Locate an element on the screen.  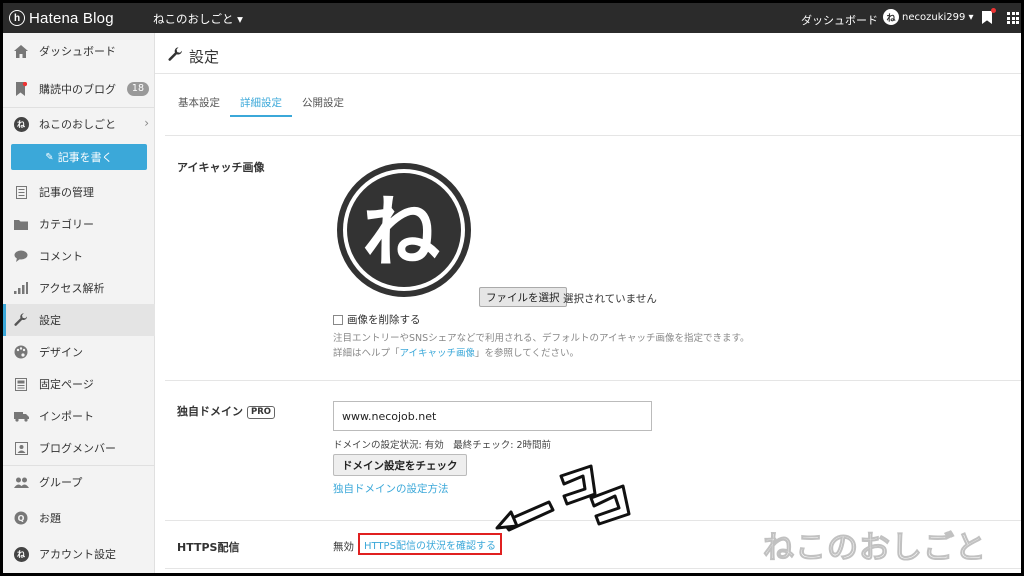
sidebar-item-members: ブログメンバー is located at coordinates (79, 448).